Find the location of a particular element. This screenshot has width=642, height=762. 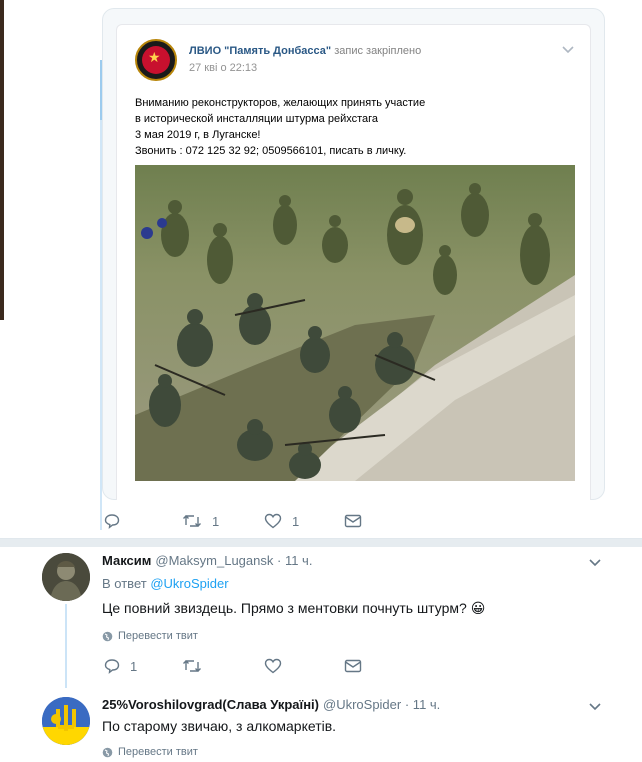

reply-author-line: Максим @Maksym_Lugansk · 11 ч. is located at coordinates (207, 560).